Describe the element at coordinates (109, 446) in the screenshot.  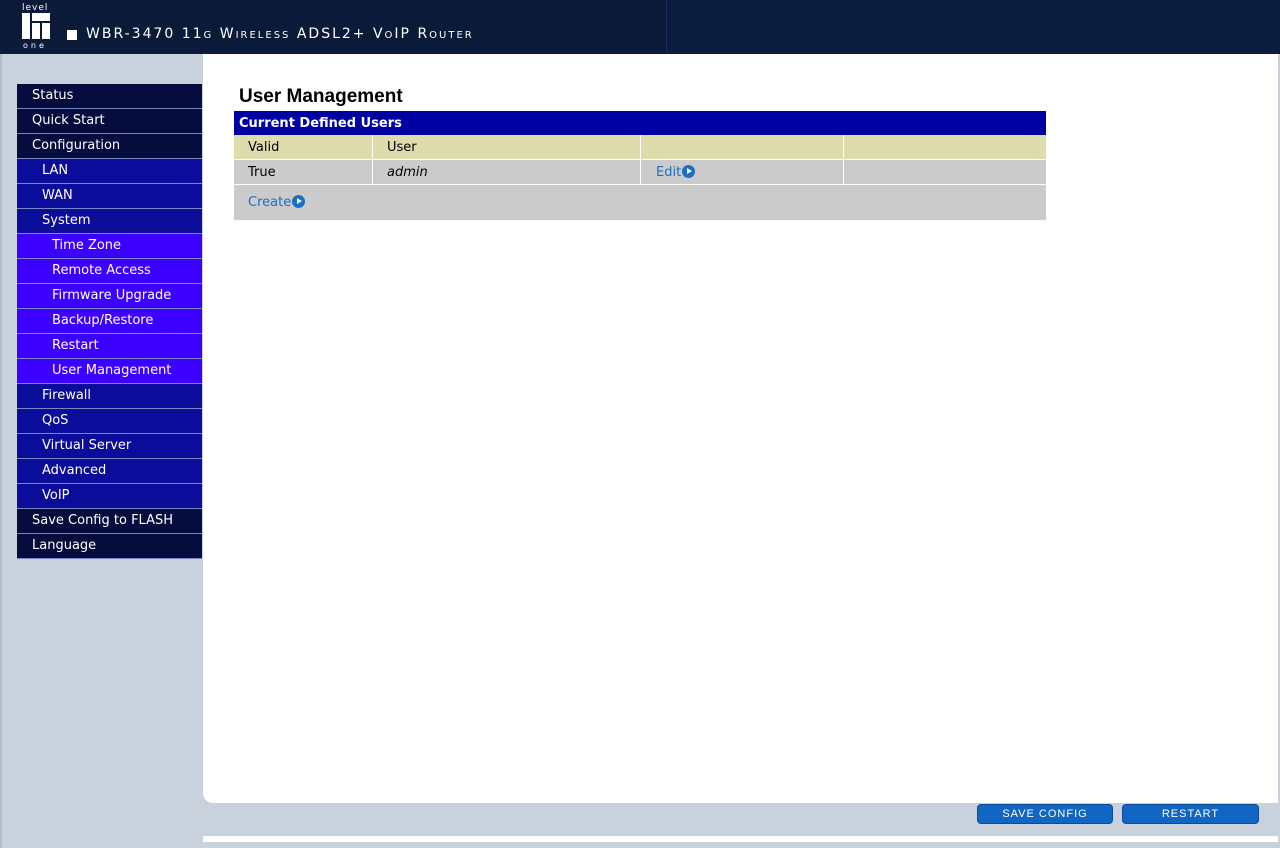
I see `sidebar-item-virtual-server: Virtual Server` at that location.